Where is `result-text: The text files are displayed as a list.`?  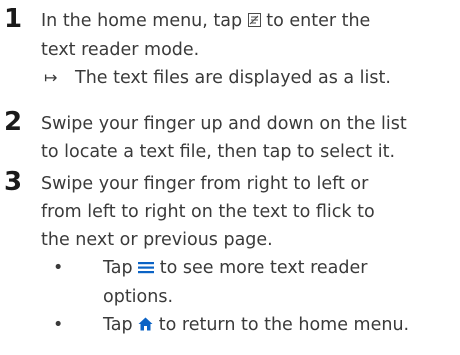
result-text: The text files are displayed as a list. is located at coordinates (233, 78).